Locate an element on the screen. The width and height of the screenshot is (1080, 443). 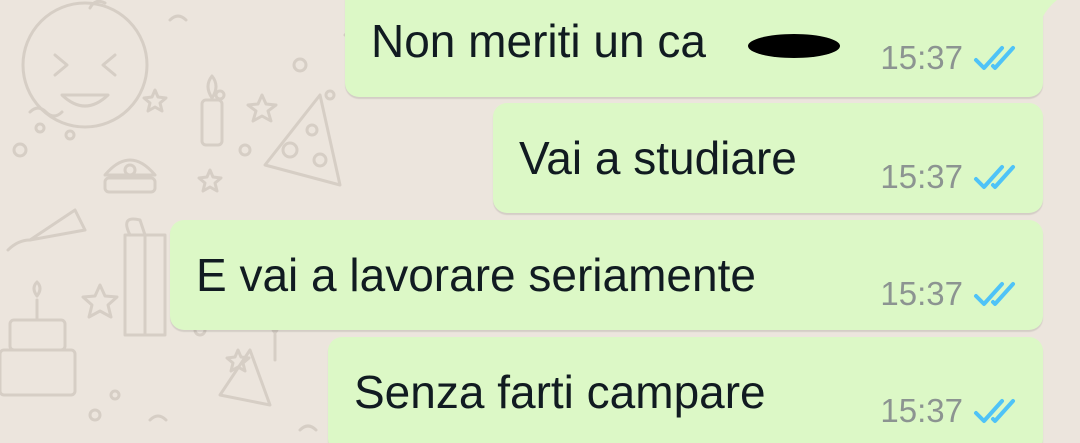
message-text: E vai a lavorare seriamente is located at coordinates (476, 275).